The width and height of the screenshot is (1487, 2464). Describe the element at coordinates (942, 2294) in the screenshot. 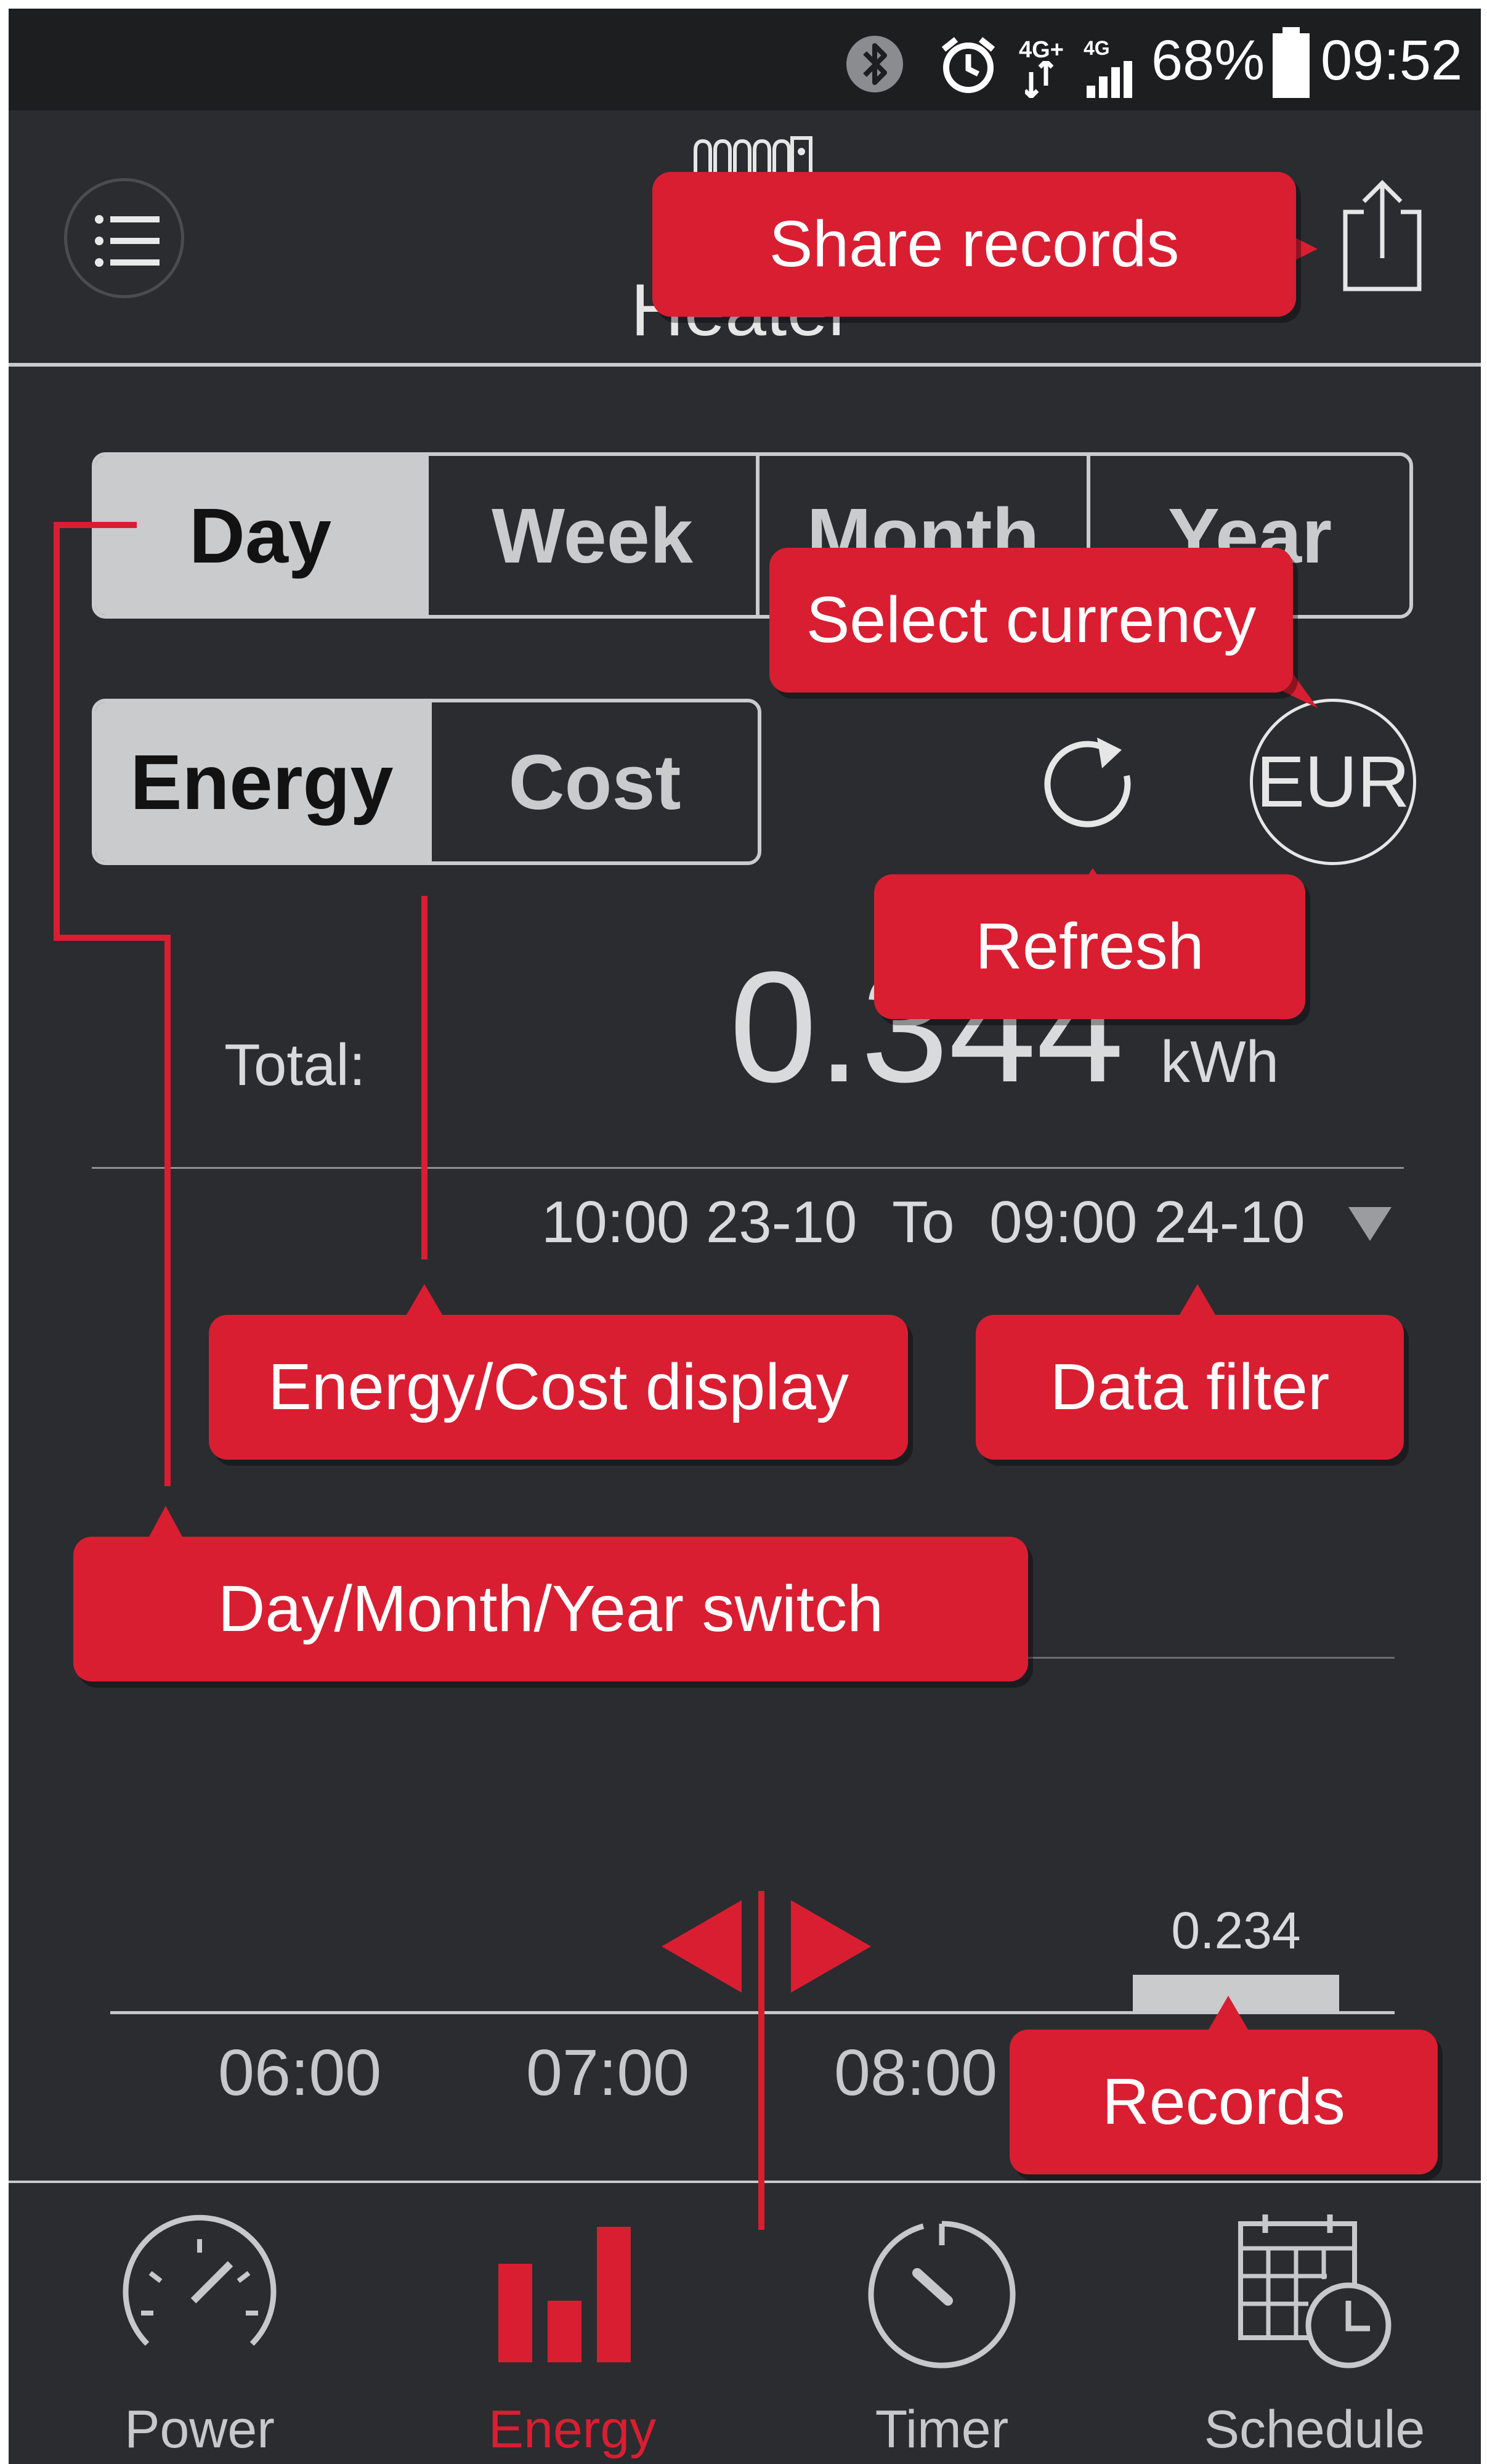

I see `timer-icon` at that location.